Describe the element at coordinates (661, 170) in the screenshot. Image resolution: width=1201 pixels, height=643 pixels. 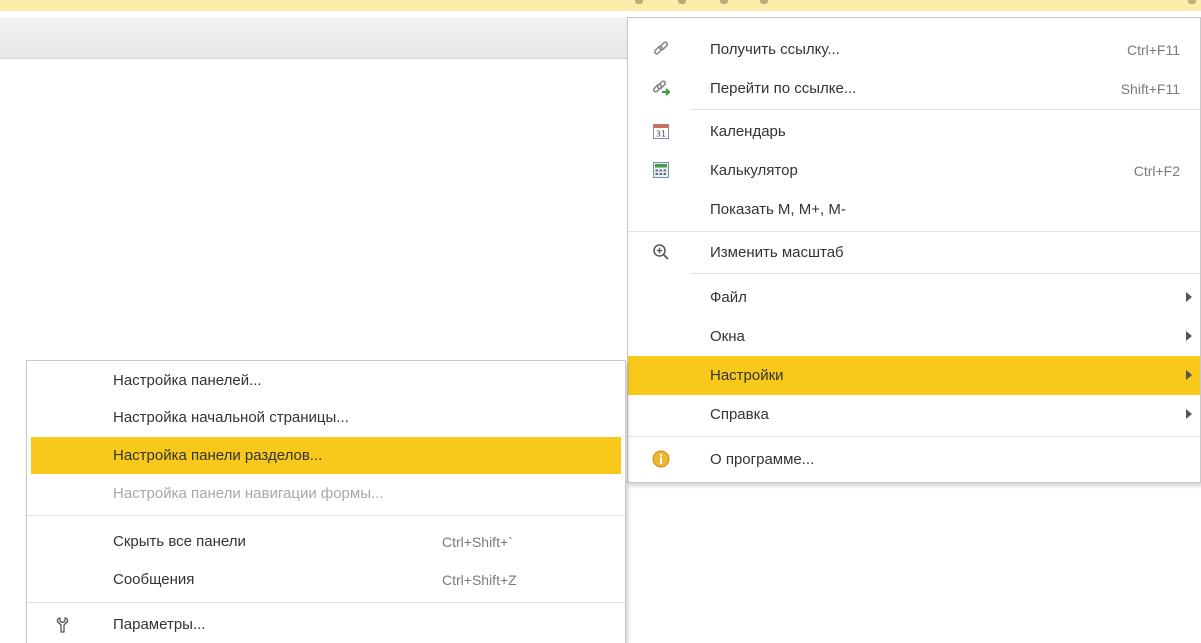
I see `calculator-icon` at that location.